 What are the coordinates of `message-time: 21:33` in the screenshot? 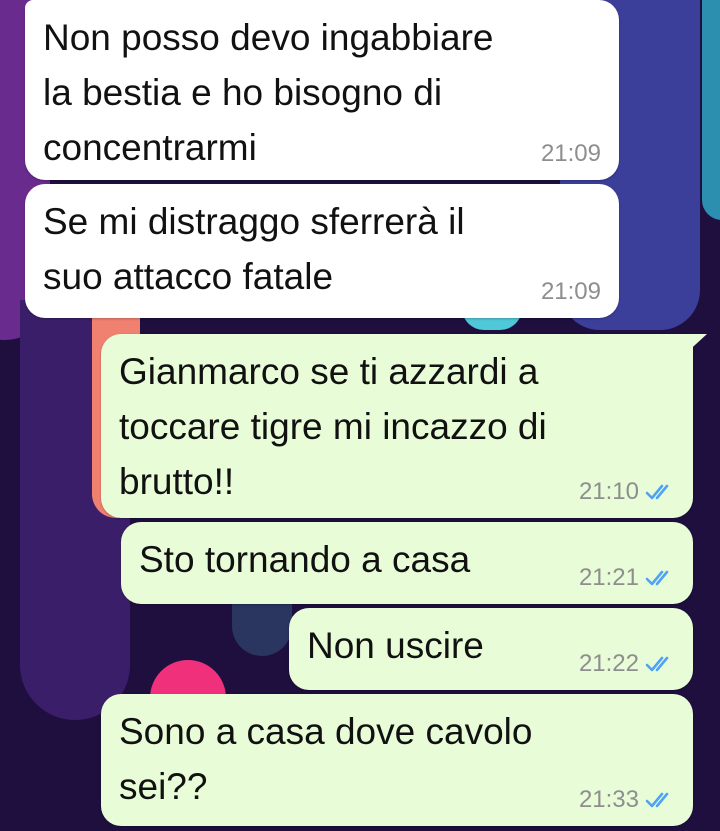 It's located at (608, 799).